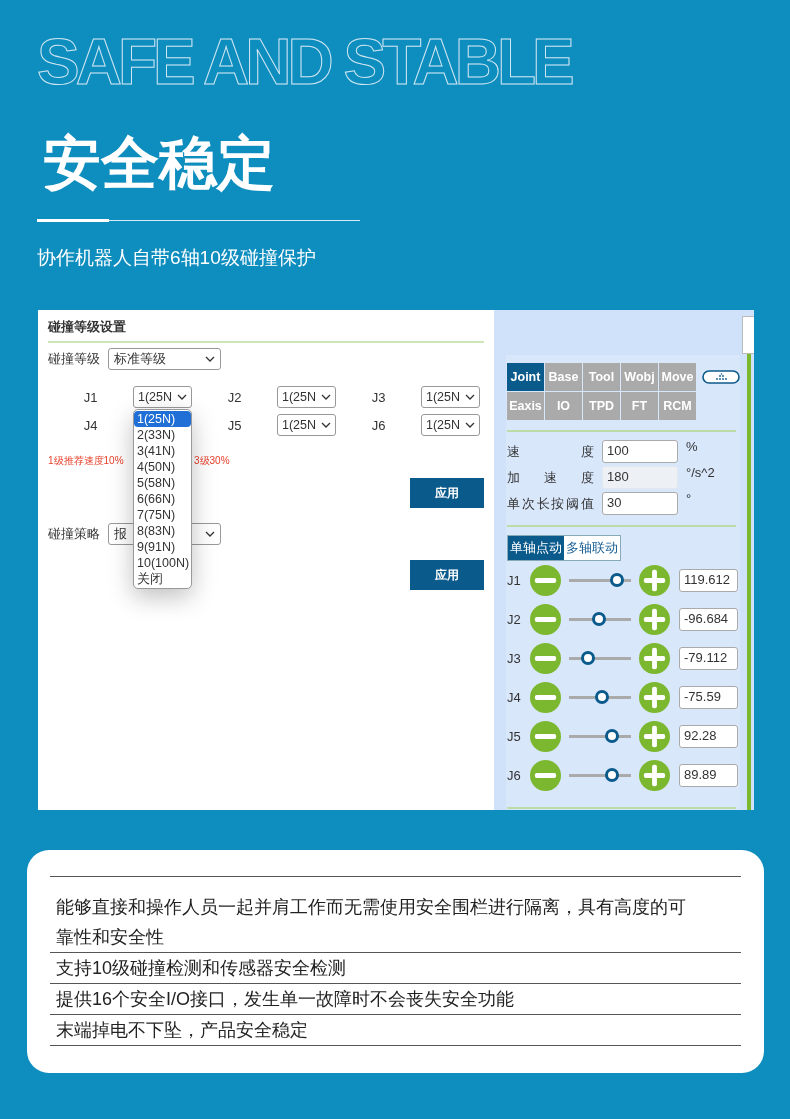  I want to click on dropdown-option: 8(83N), so click(162, 531).